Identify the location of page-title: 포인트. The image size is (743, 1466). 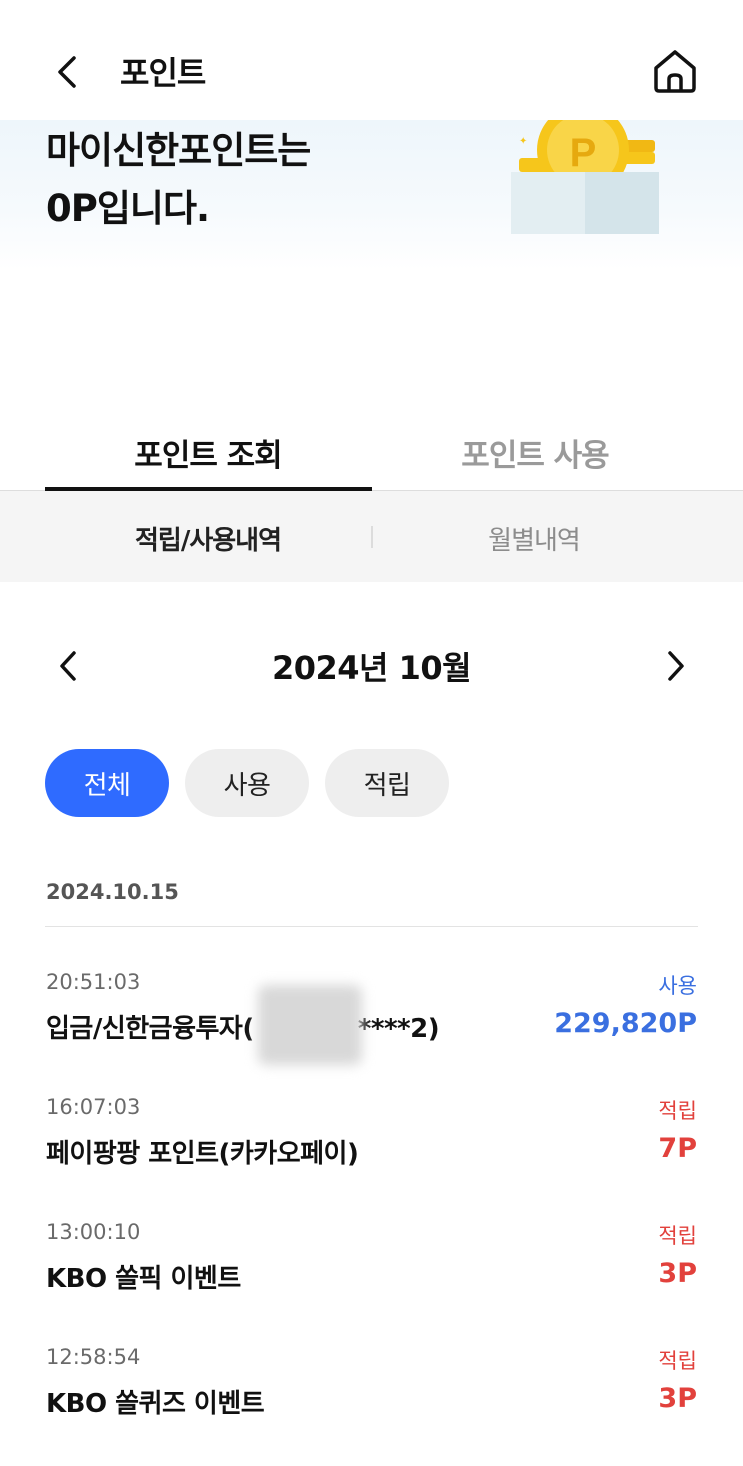
(163, 73).